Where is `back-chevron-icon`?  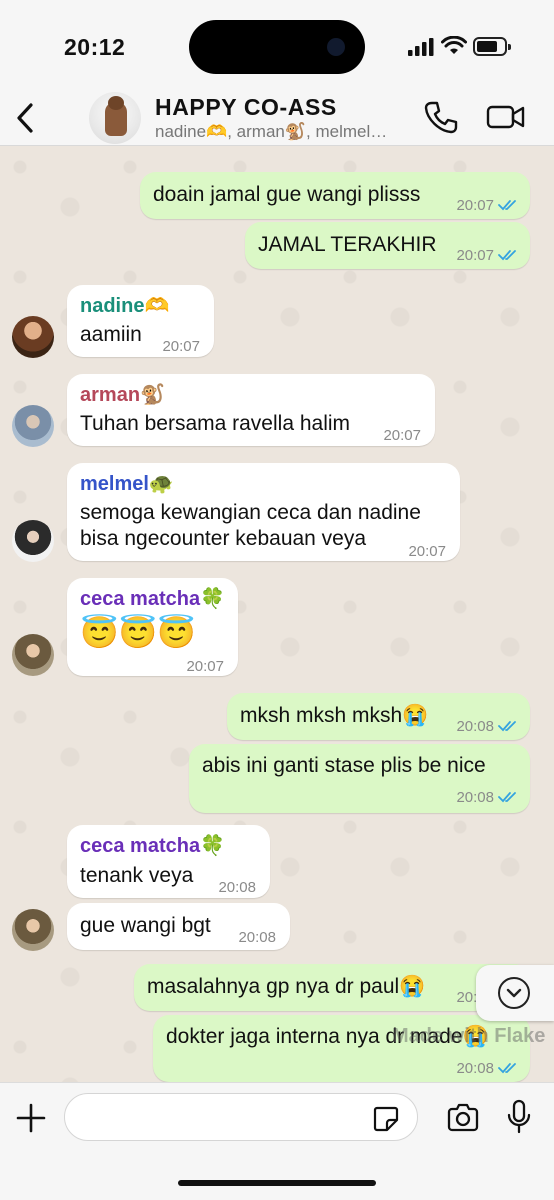
back-chevron-icon is located at coordinates (25, 118).